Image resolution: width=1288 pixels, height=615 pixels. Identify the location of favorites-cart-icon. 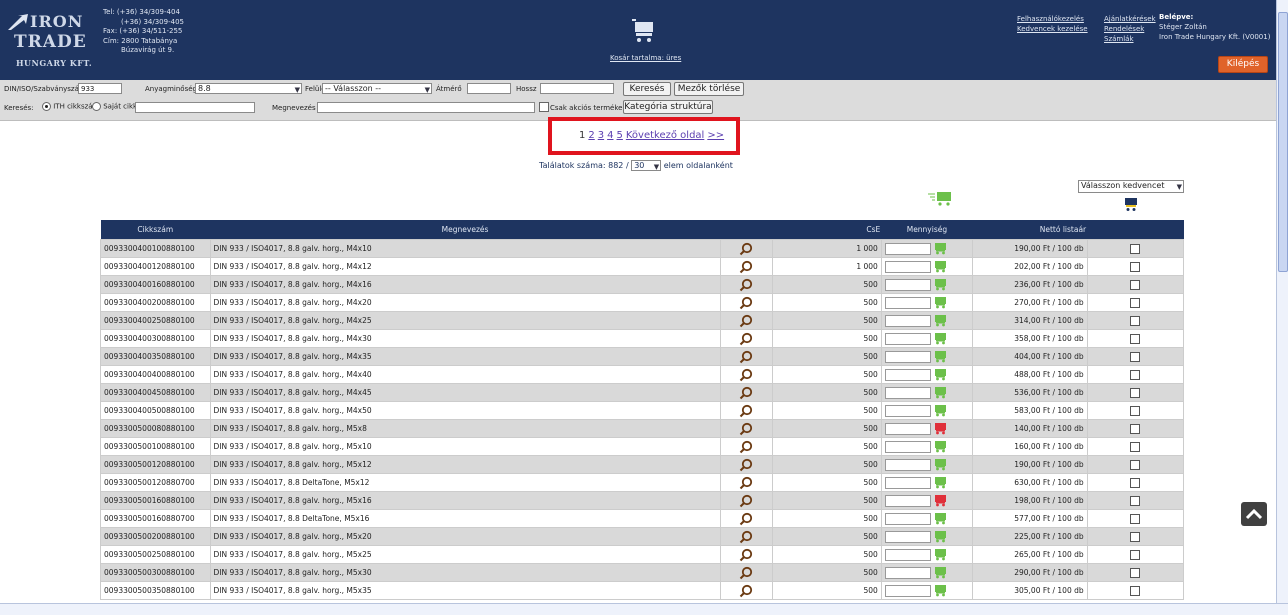
(1131, 204).